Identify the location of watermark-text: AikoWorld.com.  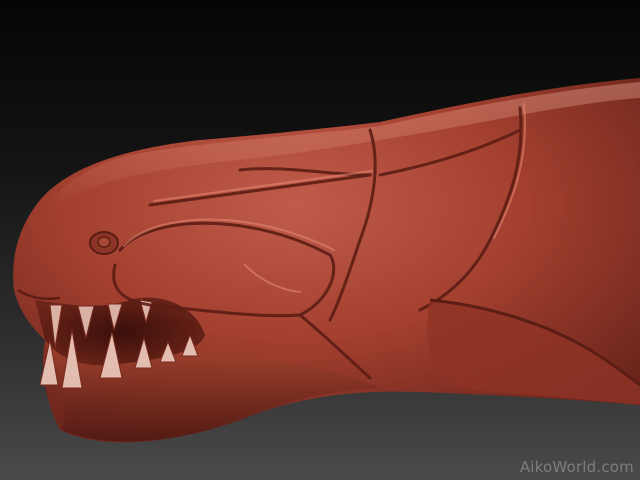
(576, 467).